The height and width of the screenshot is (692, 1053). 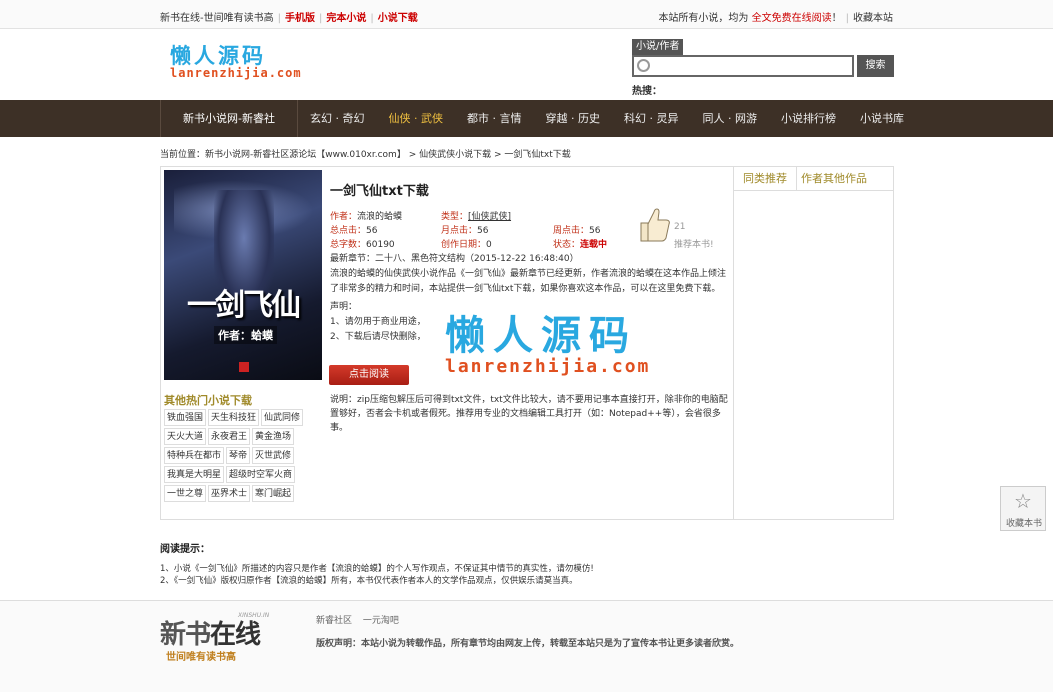 What do you see at coordinates (273, 493) in the screenshot?
I see `hot-novel-item: 寒门崛起` at bounding box center [273, 493].